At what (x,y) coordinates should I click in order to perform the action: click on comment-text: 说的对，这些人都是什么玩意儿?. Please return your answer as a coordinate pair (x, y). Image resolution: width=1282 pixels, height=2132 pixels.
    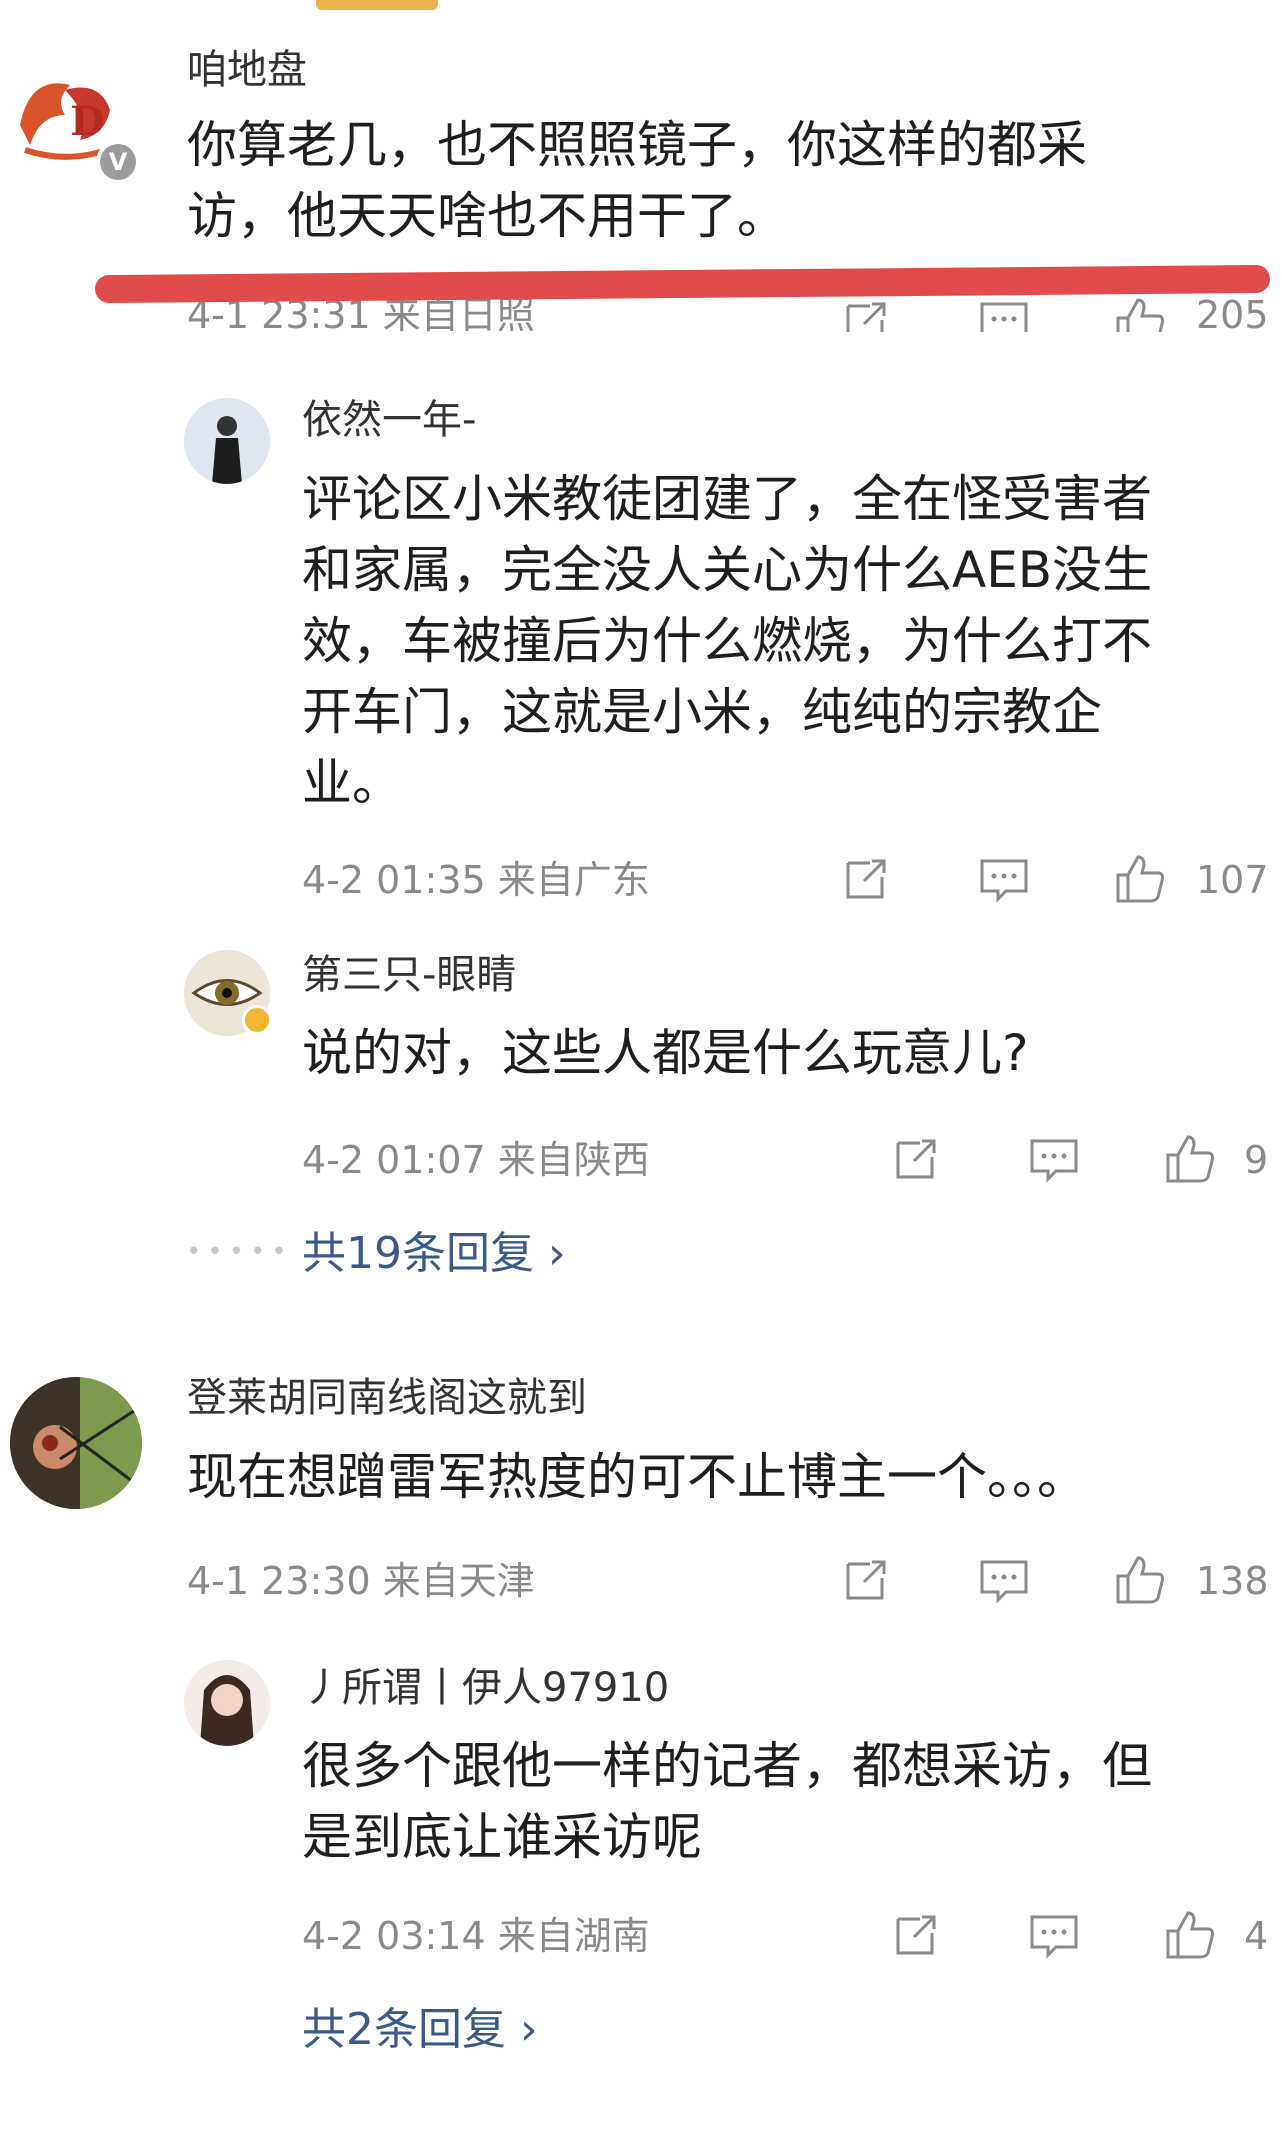
    Looking at the image, I should click on (665, 1053).